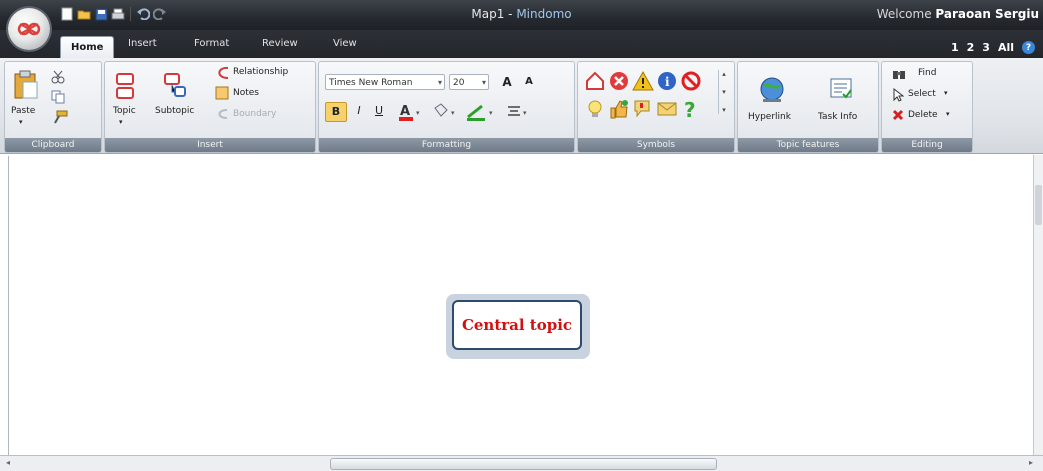  Describe the element at coordinates (26, 85) in the screenshot. I see `paste-icon` at that location.